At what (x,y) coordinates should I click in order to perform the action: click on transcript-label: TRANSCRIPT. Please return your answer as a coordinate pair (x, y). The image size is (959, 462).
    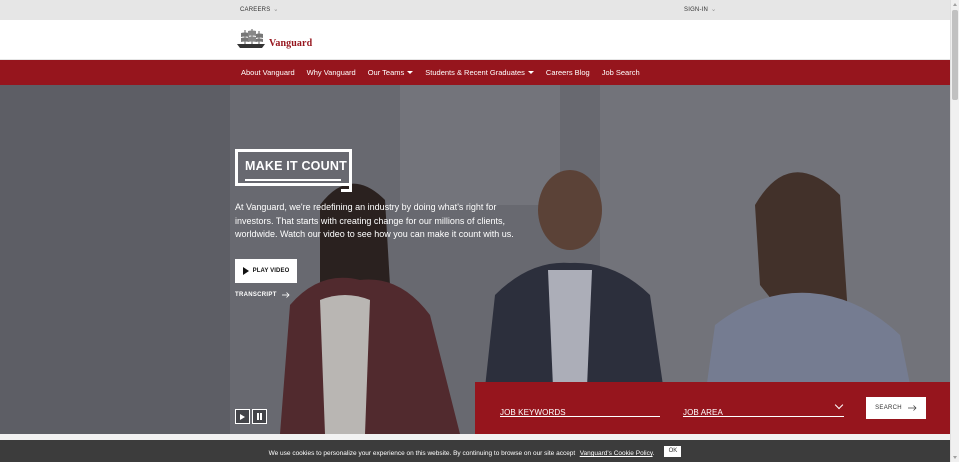
    Looking at the image, I should click on (256, 295).